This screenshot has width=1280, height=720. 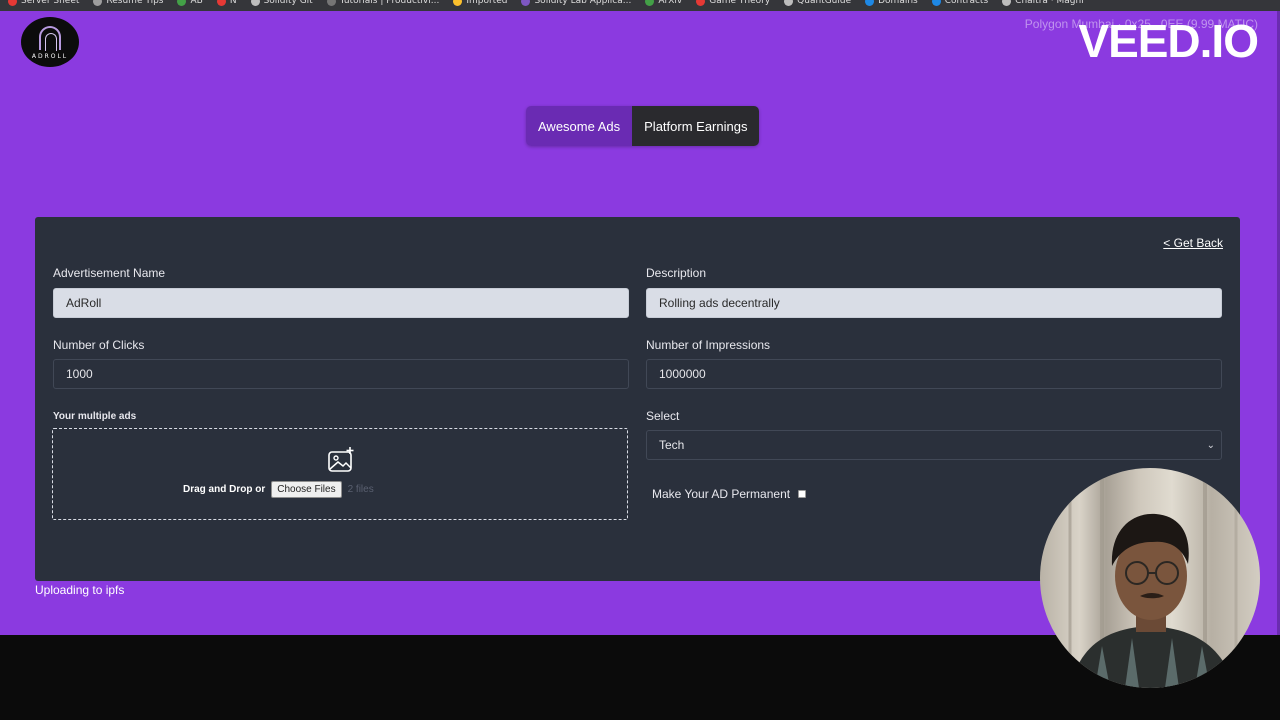 I want to click on permanent-row: Make Your AD Permanent, so click(x=729, y=494).